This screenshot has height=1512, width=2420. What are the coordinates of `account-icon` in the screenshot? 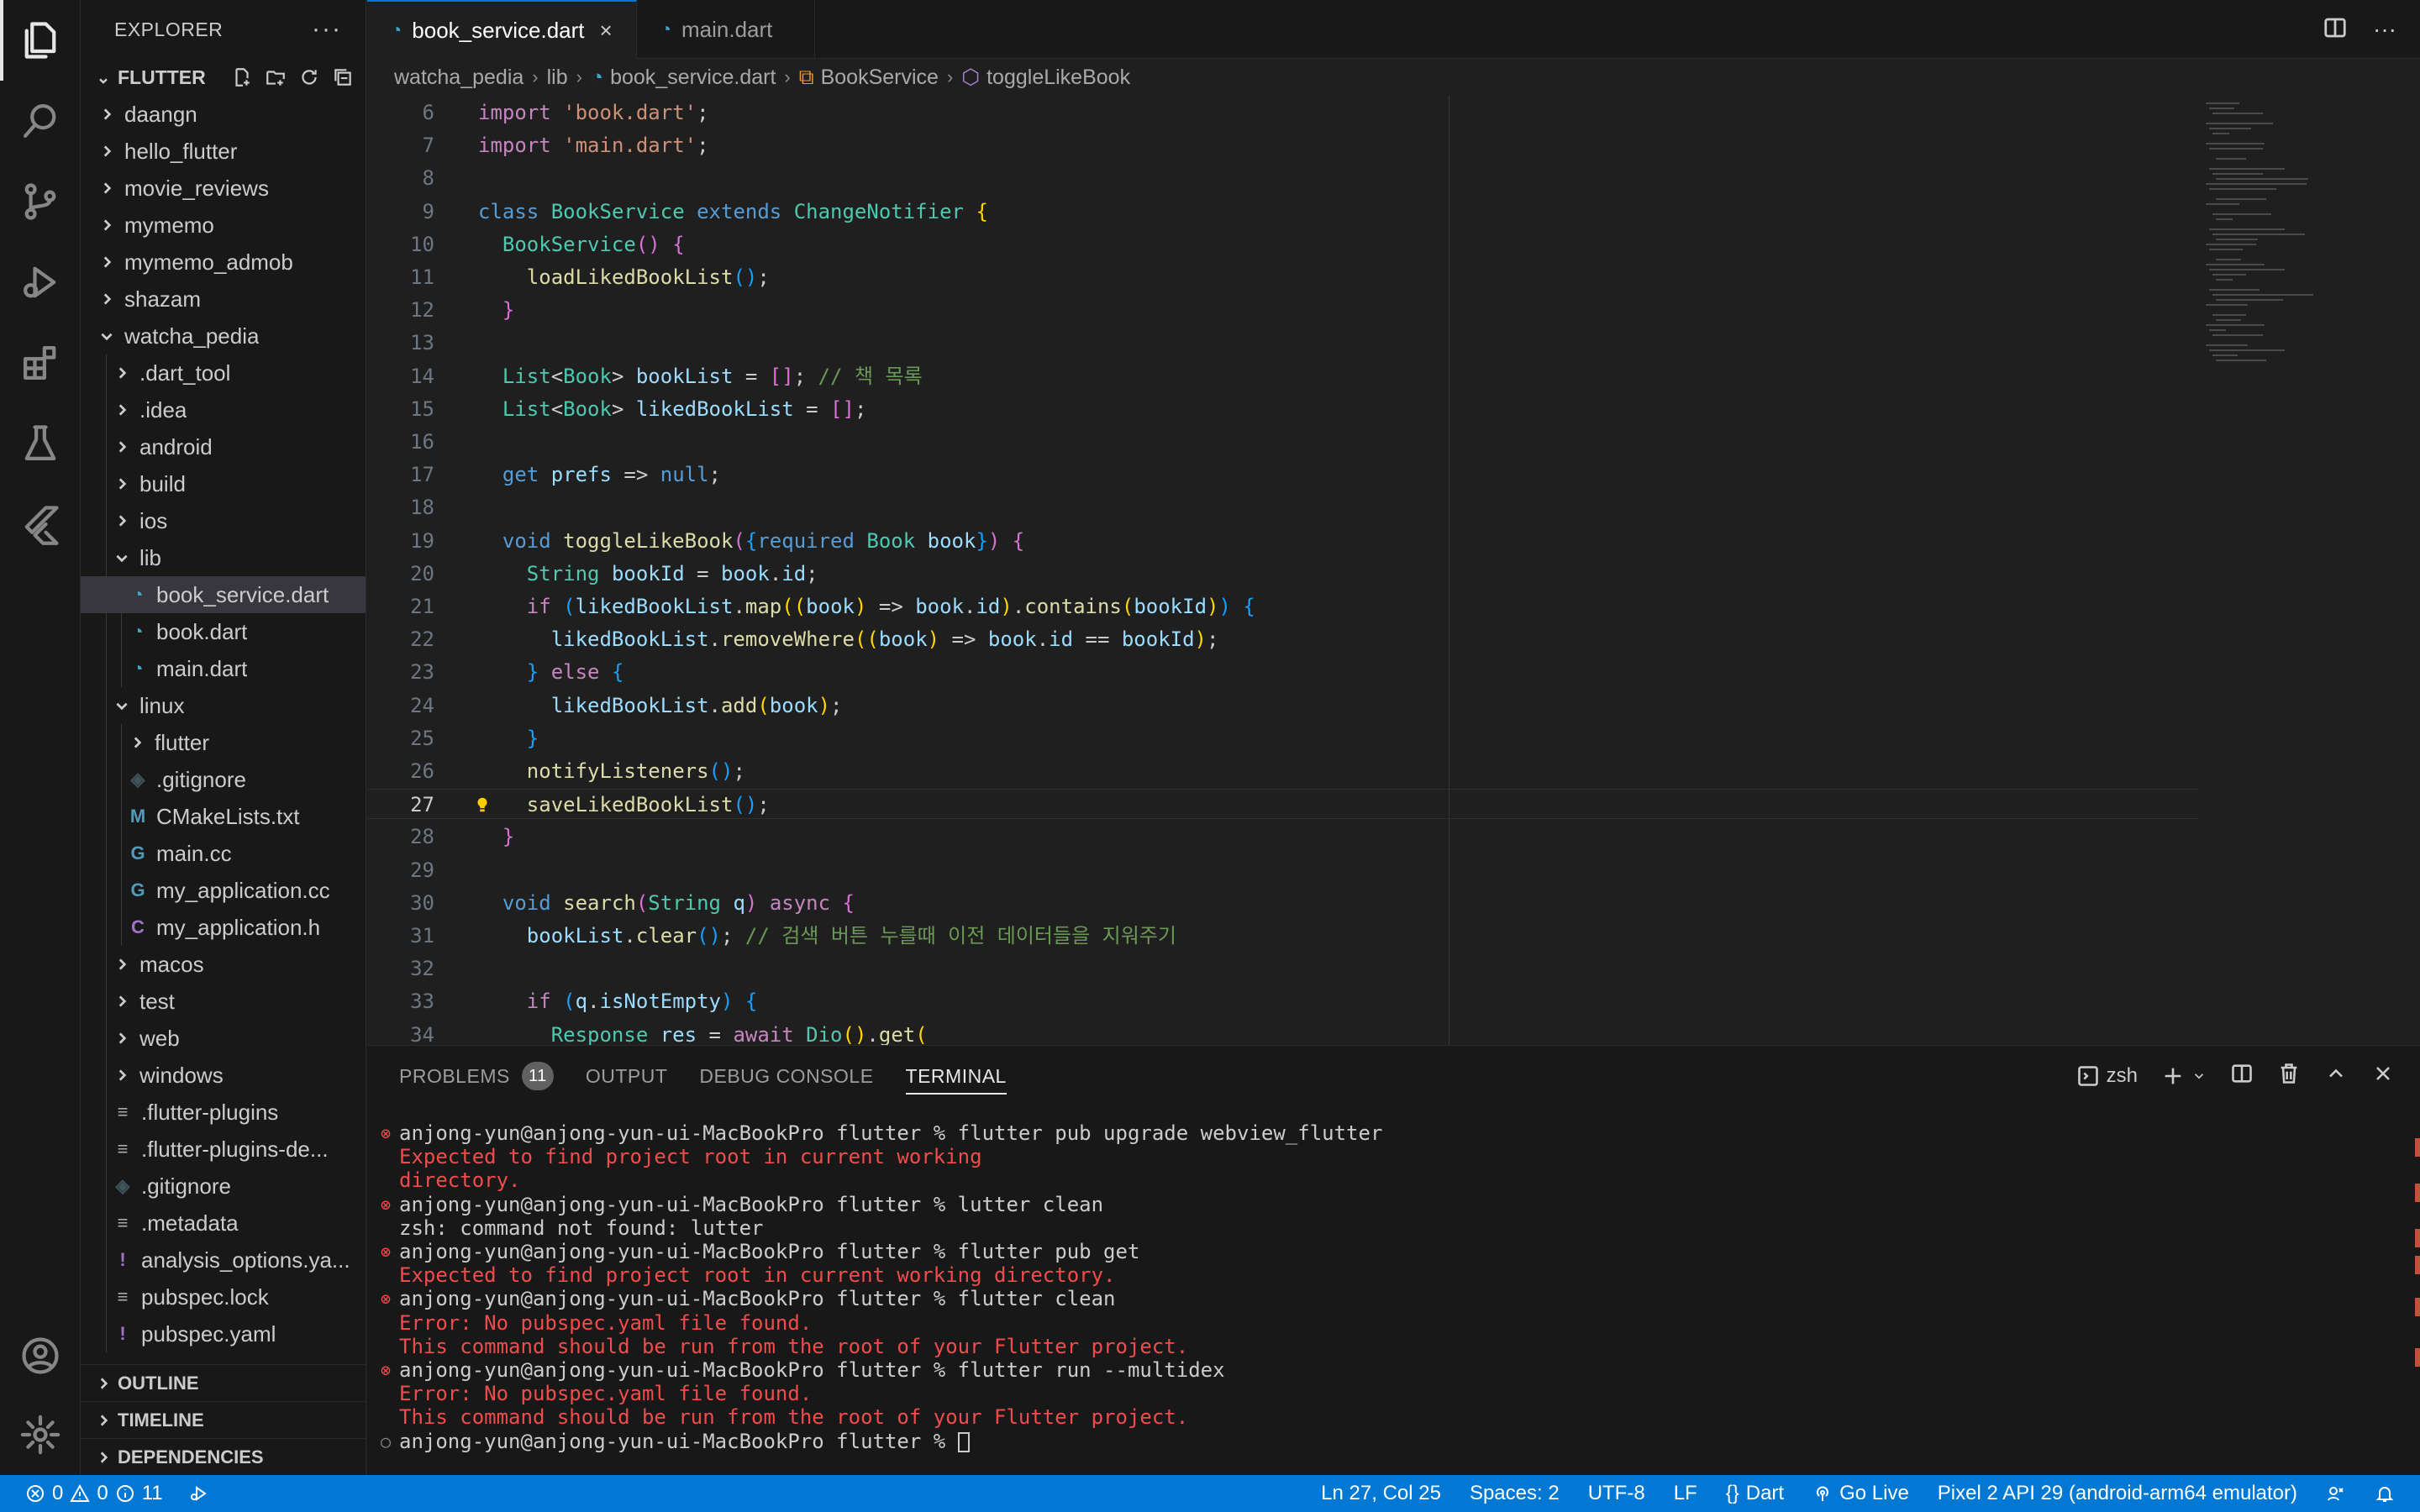 It's located at (40, 1355).